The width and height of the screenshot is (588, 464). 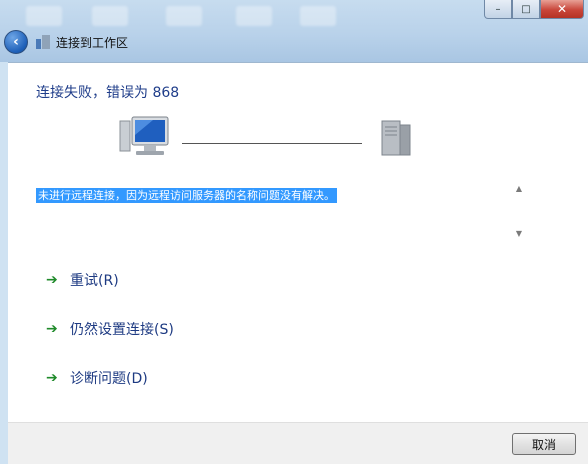 I want to click on scroll-down-icon: ▼, so click(x=519, y=233).